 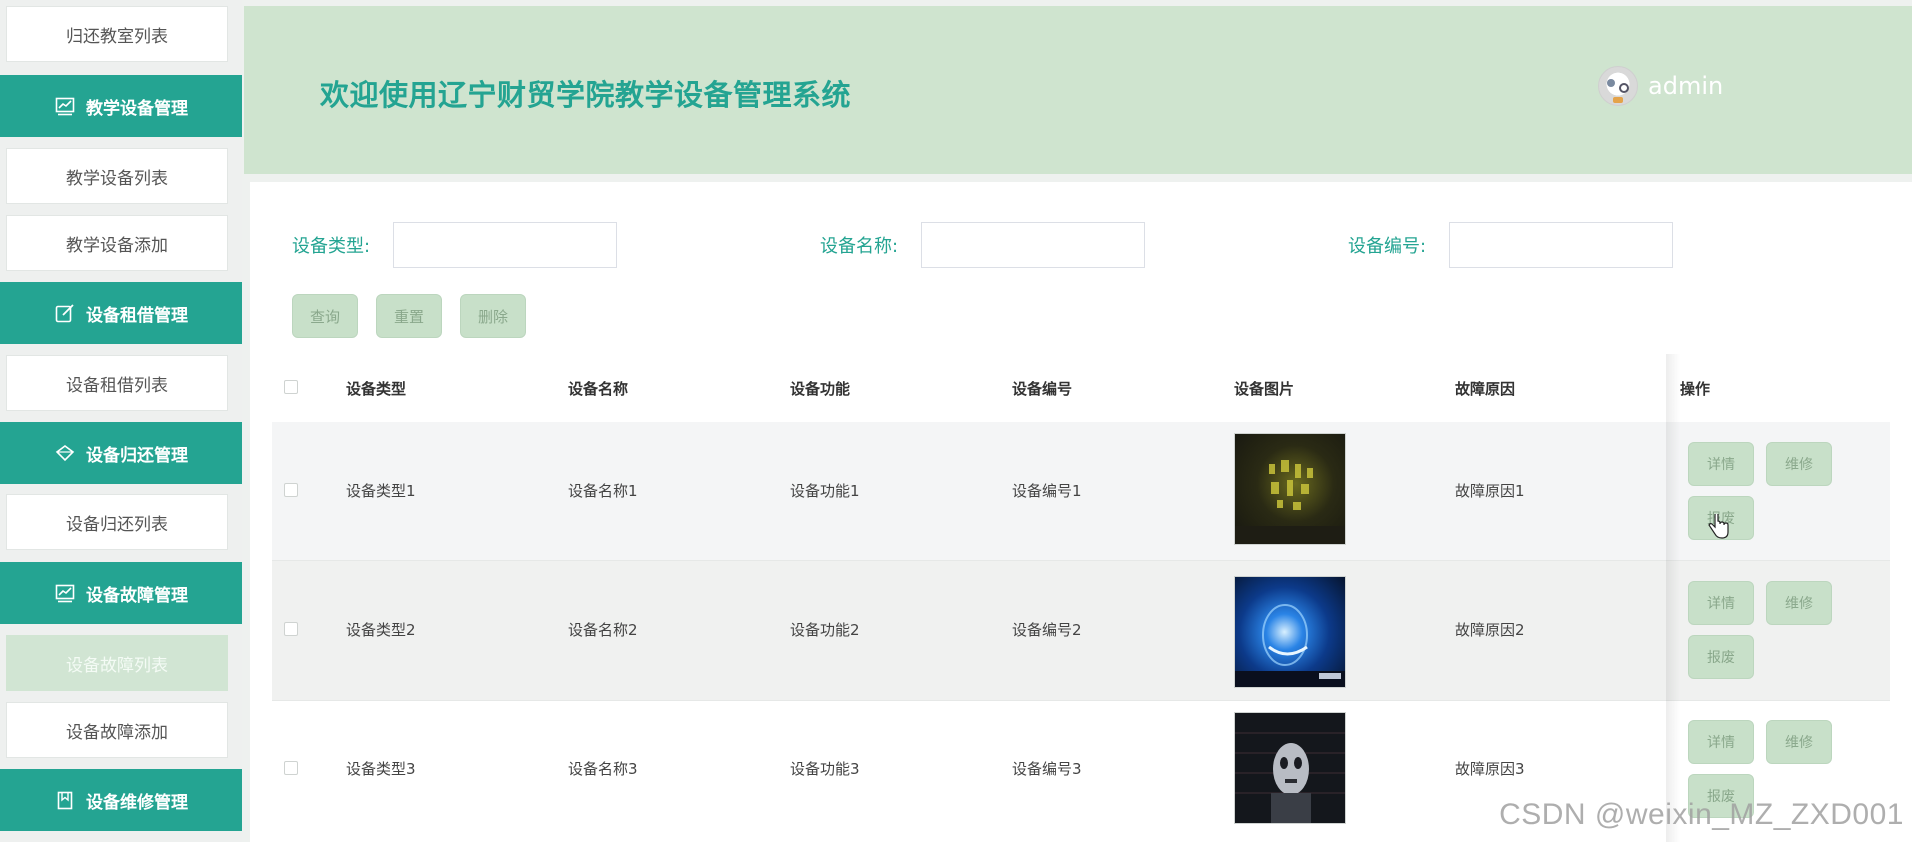 What do you see at coordinates (493, 316) in the screenshot?
I see `delete-button: 删除` at bounding box center [493, 316].